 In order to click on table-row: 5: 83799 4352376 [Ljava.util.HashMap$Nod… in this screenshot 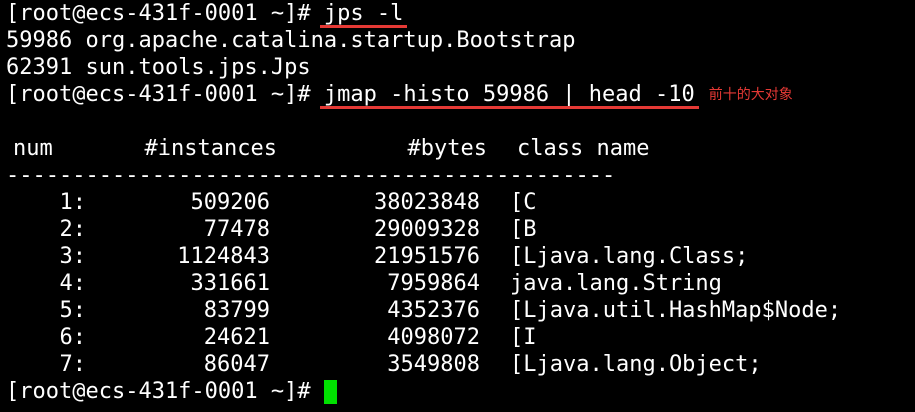, I will do `click(458, 310)`.